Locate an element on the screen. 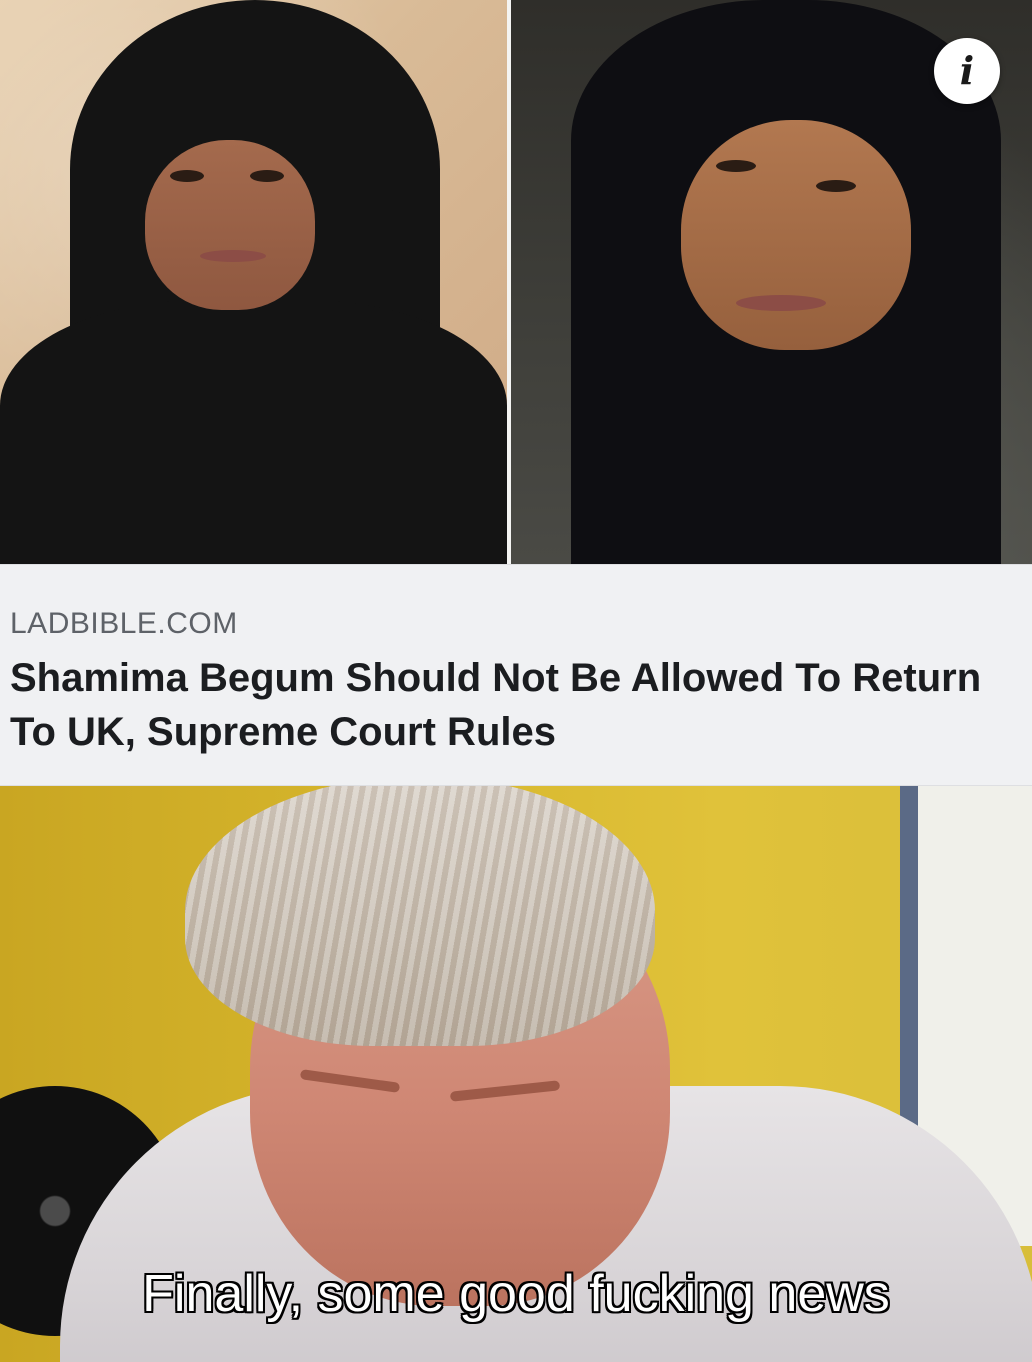  meme-caption: Finally, some good fucking news is located at coordinates (516, 1294).